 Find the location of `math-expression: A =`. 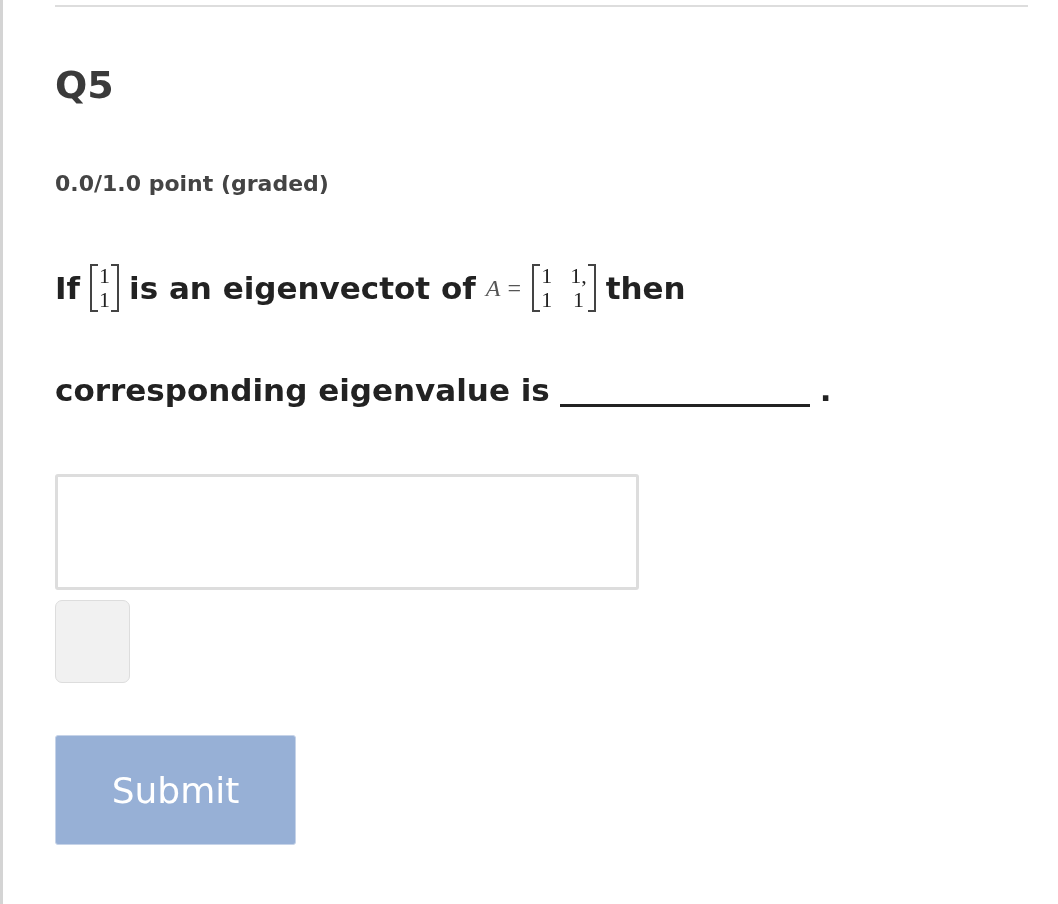

math-expression: A = is located at coordinates (504, 288).